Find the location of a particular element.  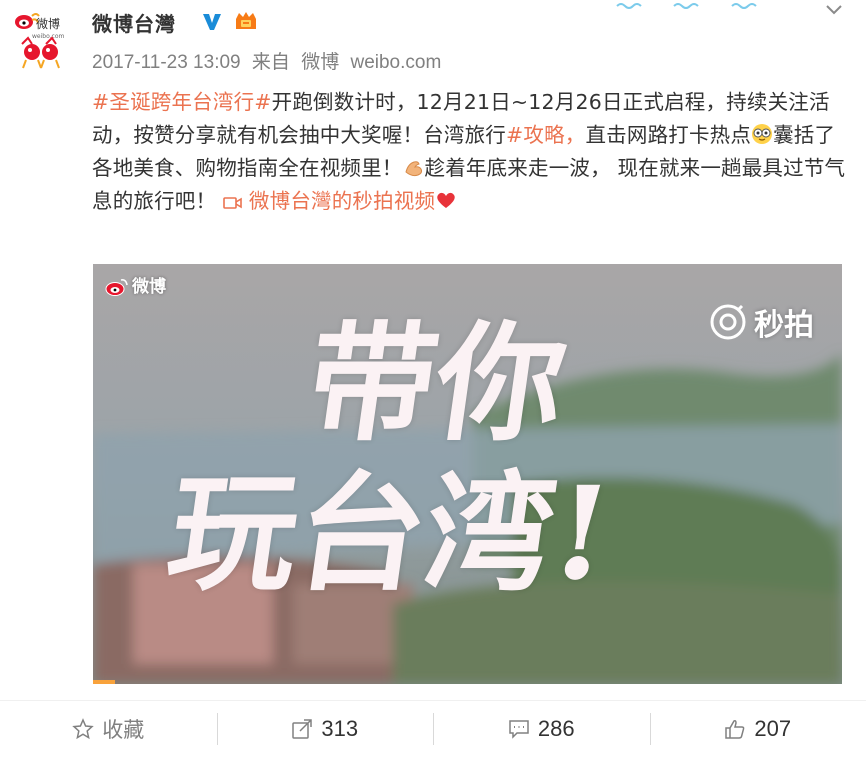

hashtag-link: #圣诞跨年台湾行# is located at coordinates (182, 102).